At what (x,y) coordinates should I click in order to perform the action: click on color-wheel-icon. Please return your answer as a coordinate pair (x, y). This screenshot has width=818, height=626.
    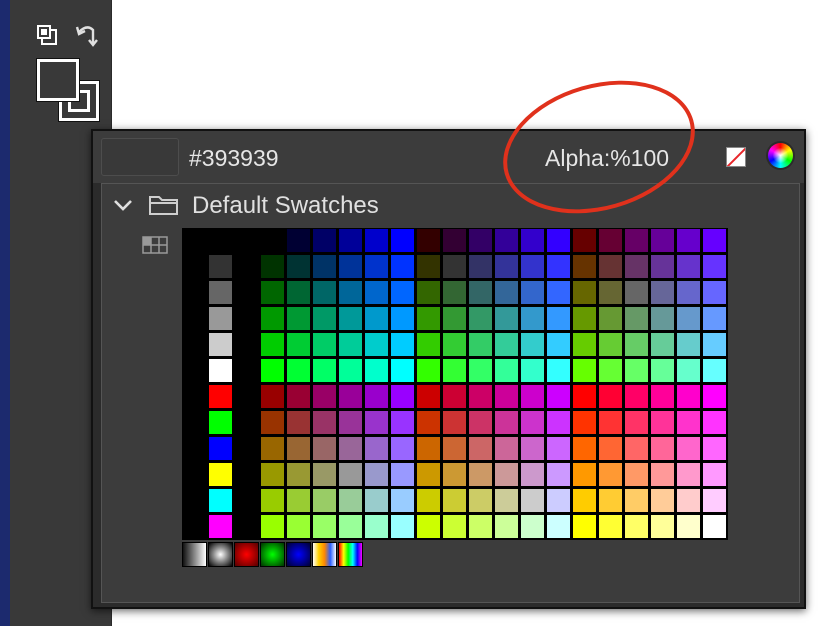
    Looking at the image, I should click on (780, 155).